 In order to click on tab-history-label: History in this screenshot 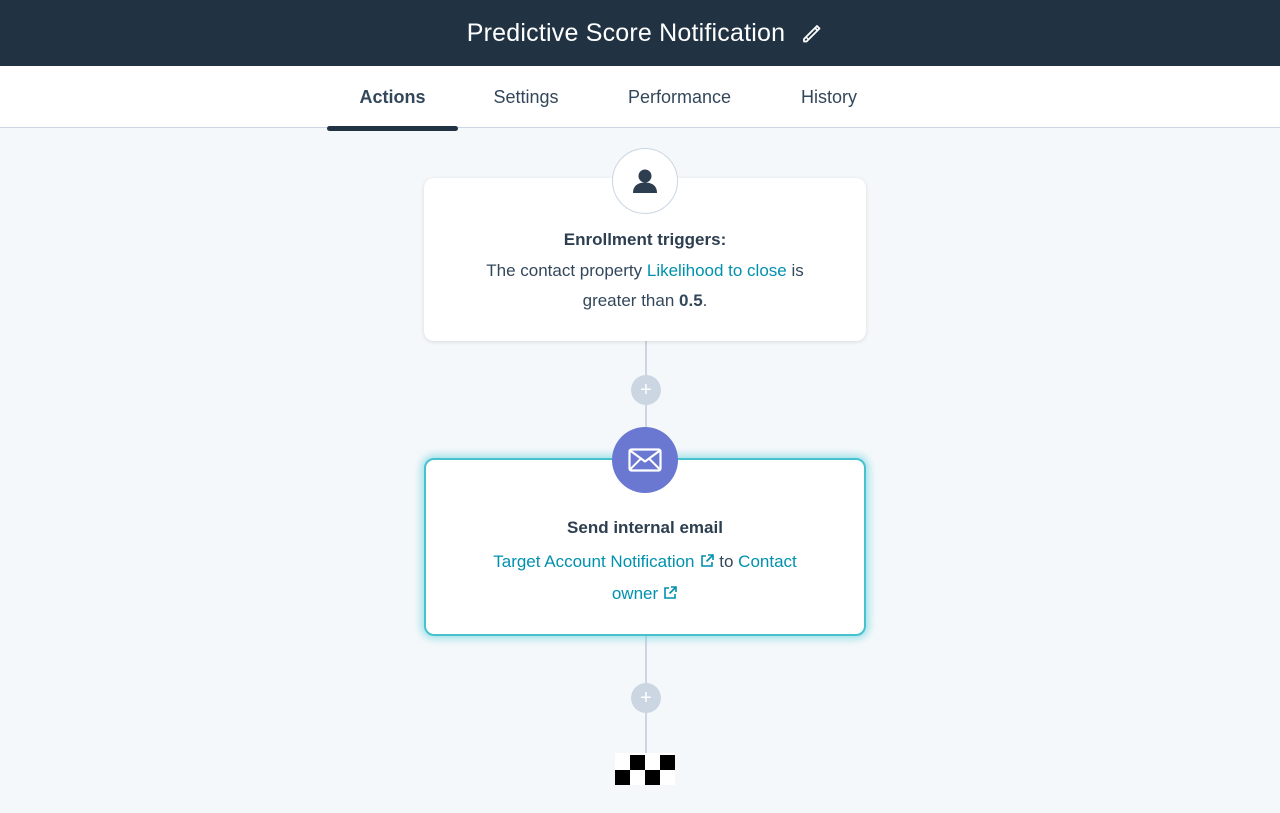, I will do `click(828, 96)`.